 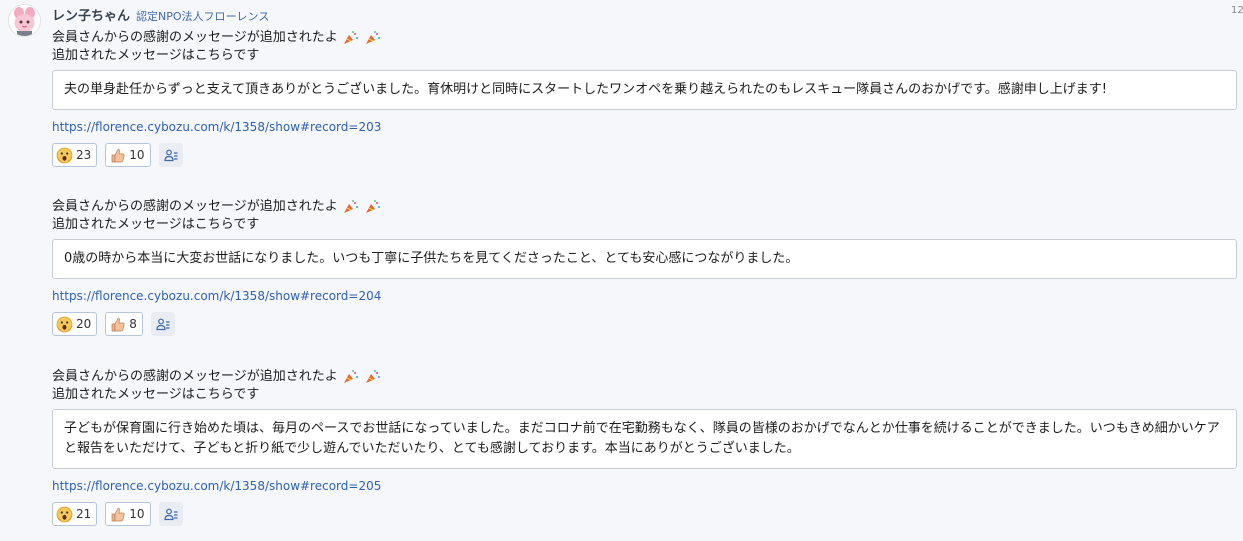 I want to click on sender-avatar, so click(x=24, y=20).